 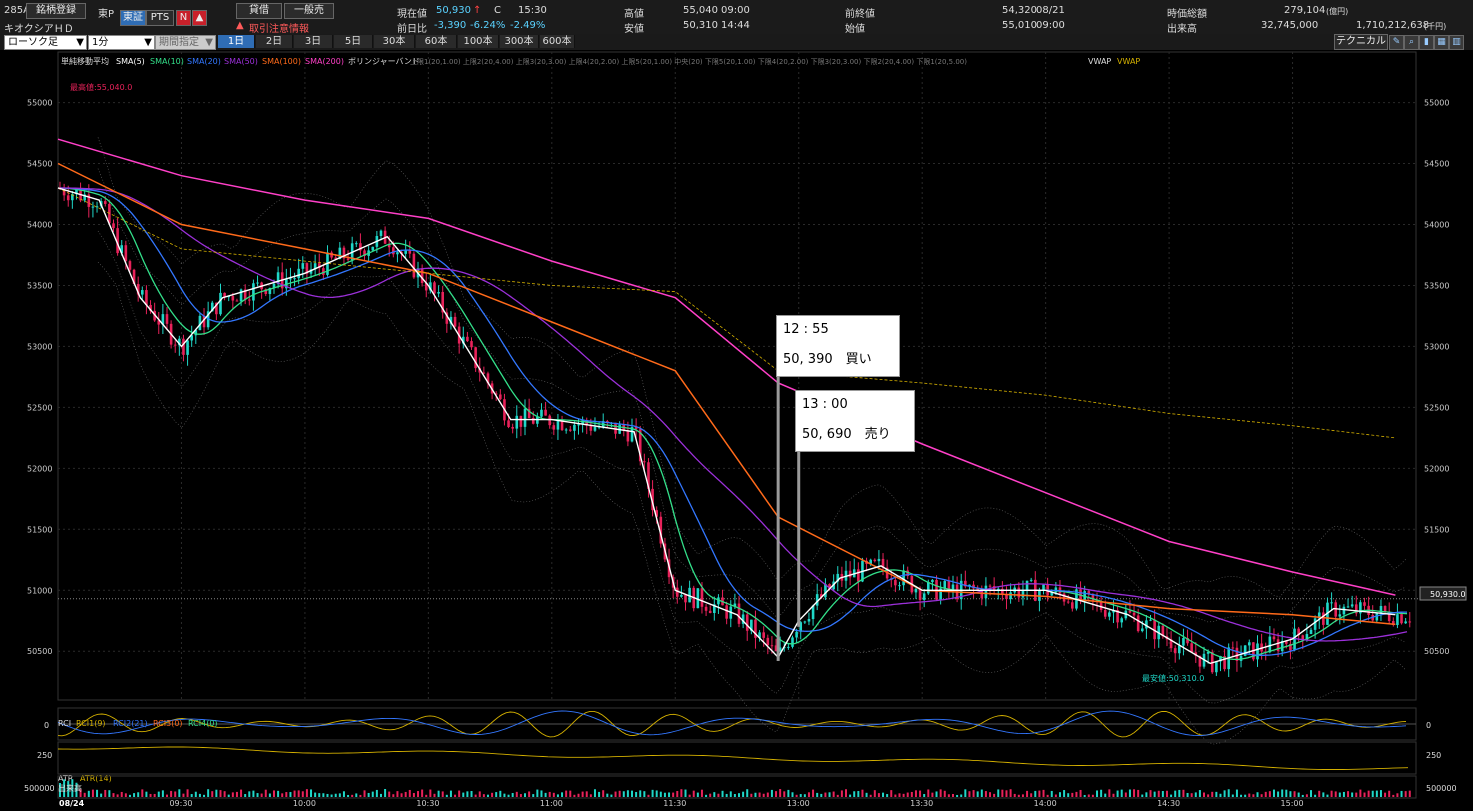 What do you see at coordinates (427, 803) in the screenshot?
I see `x-tick-label: 10:30` at bounding box center [427, 803].